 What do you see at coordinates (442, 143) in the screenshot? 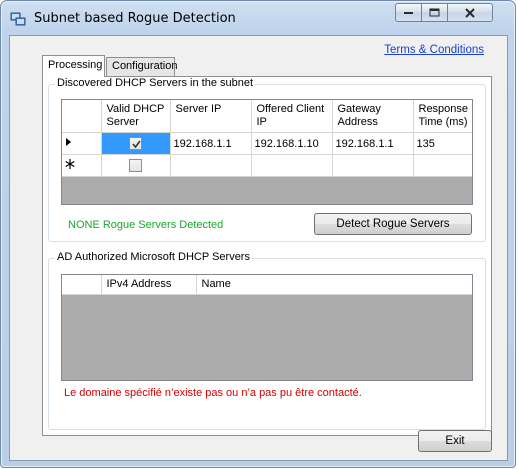
I see `response-time-cell: 135` at bounding box center [442, 143].